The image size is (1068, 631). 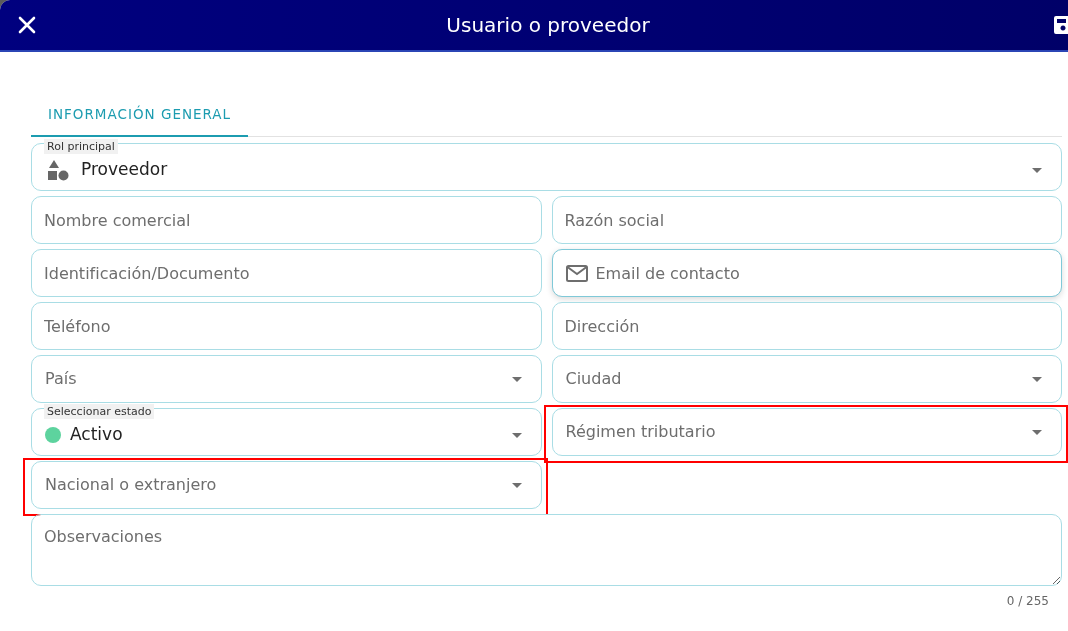 What do you see at coordinates (806, 273) in the screenshot?
I see `email-field: Email de contacto` at bounding box center [806, 273].